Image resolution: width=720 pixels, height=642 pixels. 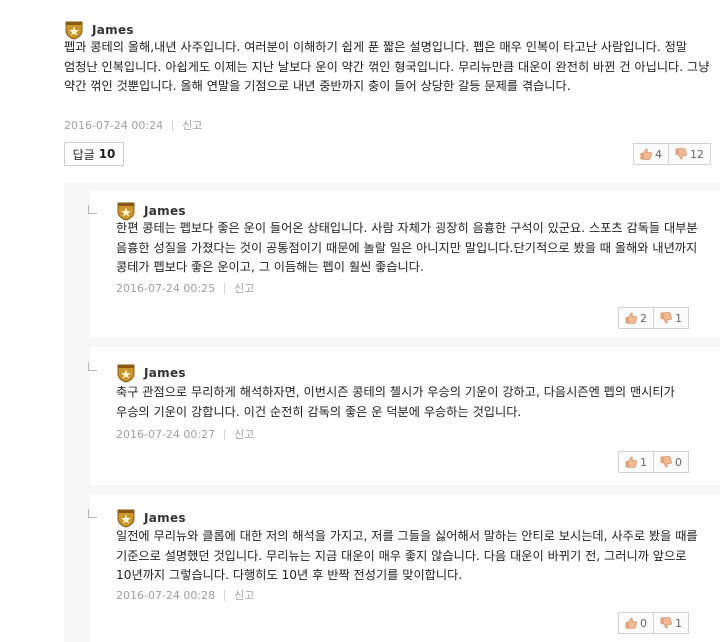 I want to click on dislike-button: 0, so click(x=671, y=462).